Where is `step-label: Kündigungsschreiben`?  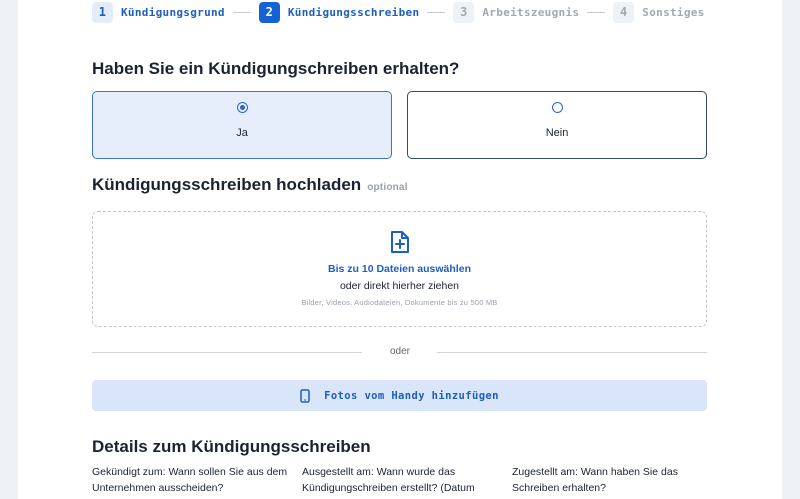 step-label: Kündigungsschreiben is located at coordinates (353, 12).